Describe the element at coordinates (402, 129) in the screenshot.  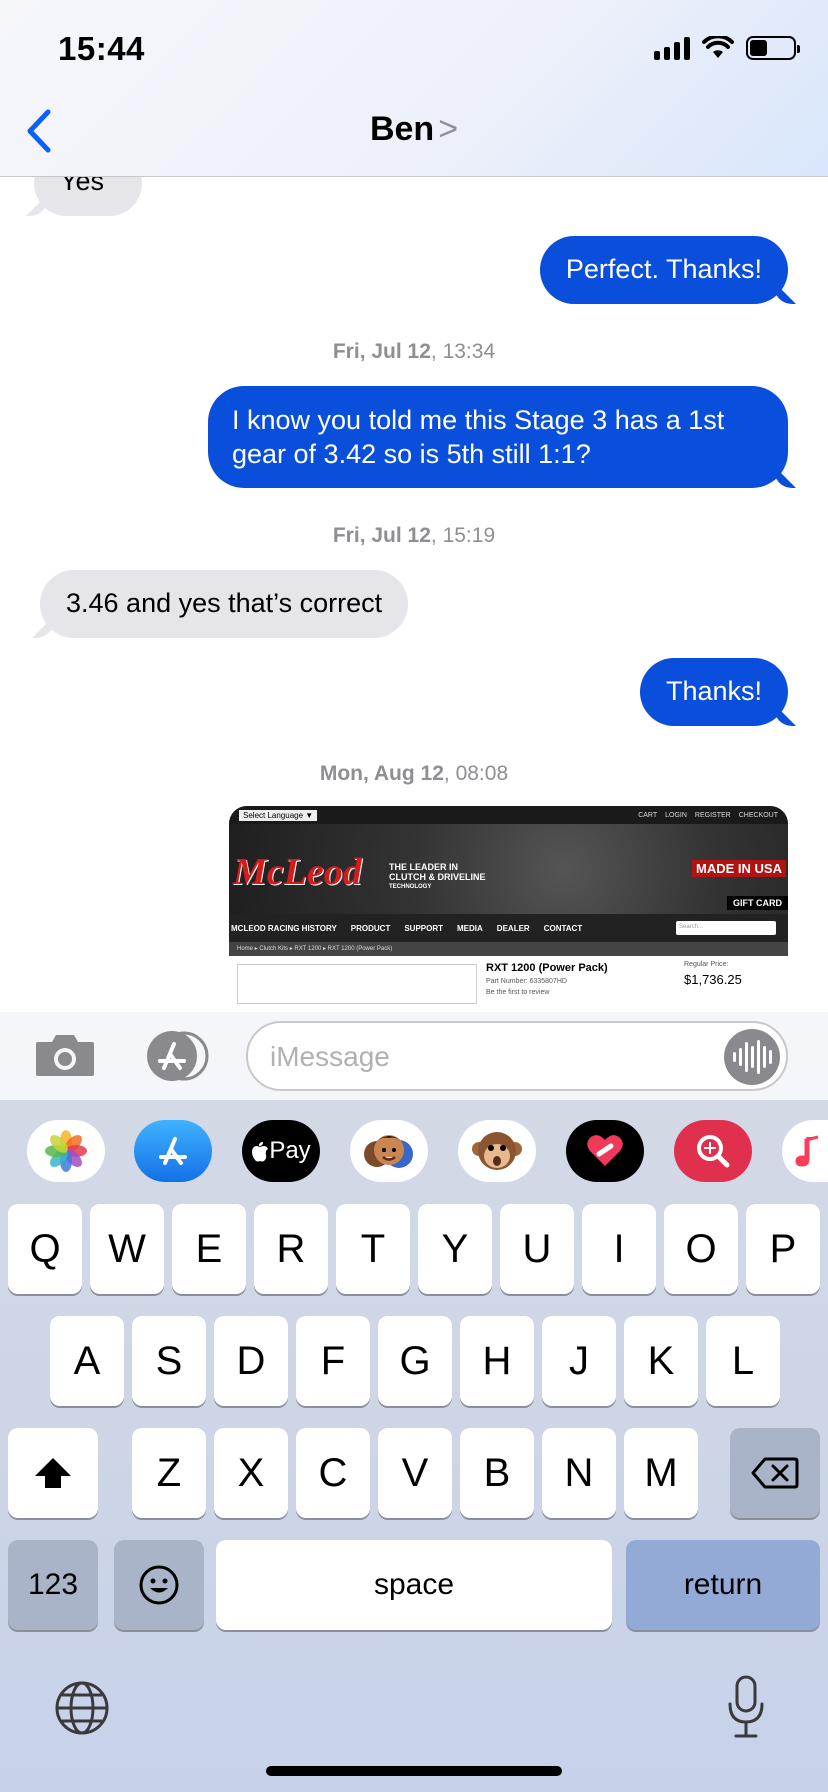
I see `contact-name: Ben` at that location.